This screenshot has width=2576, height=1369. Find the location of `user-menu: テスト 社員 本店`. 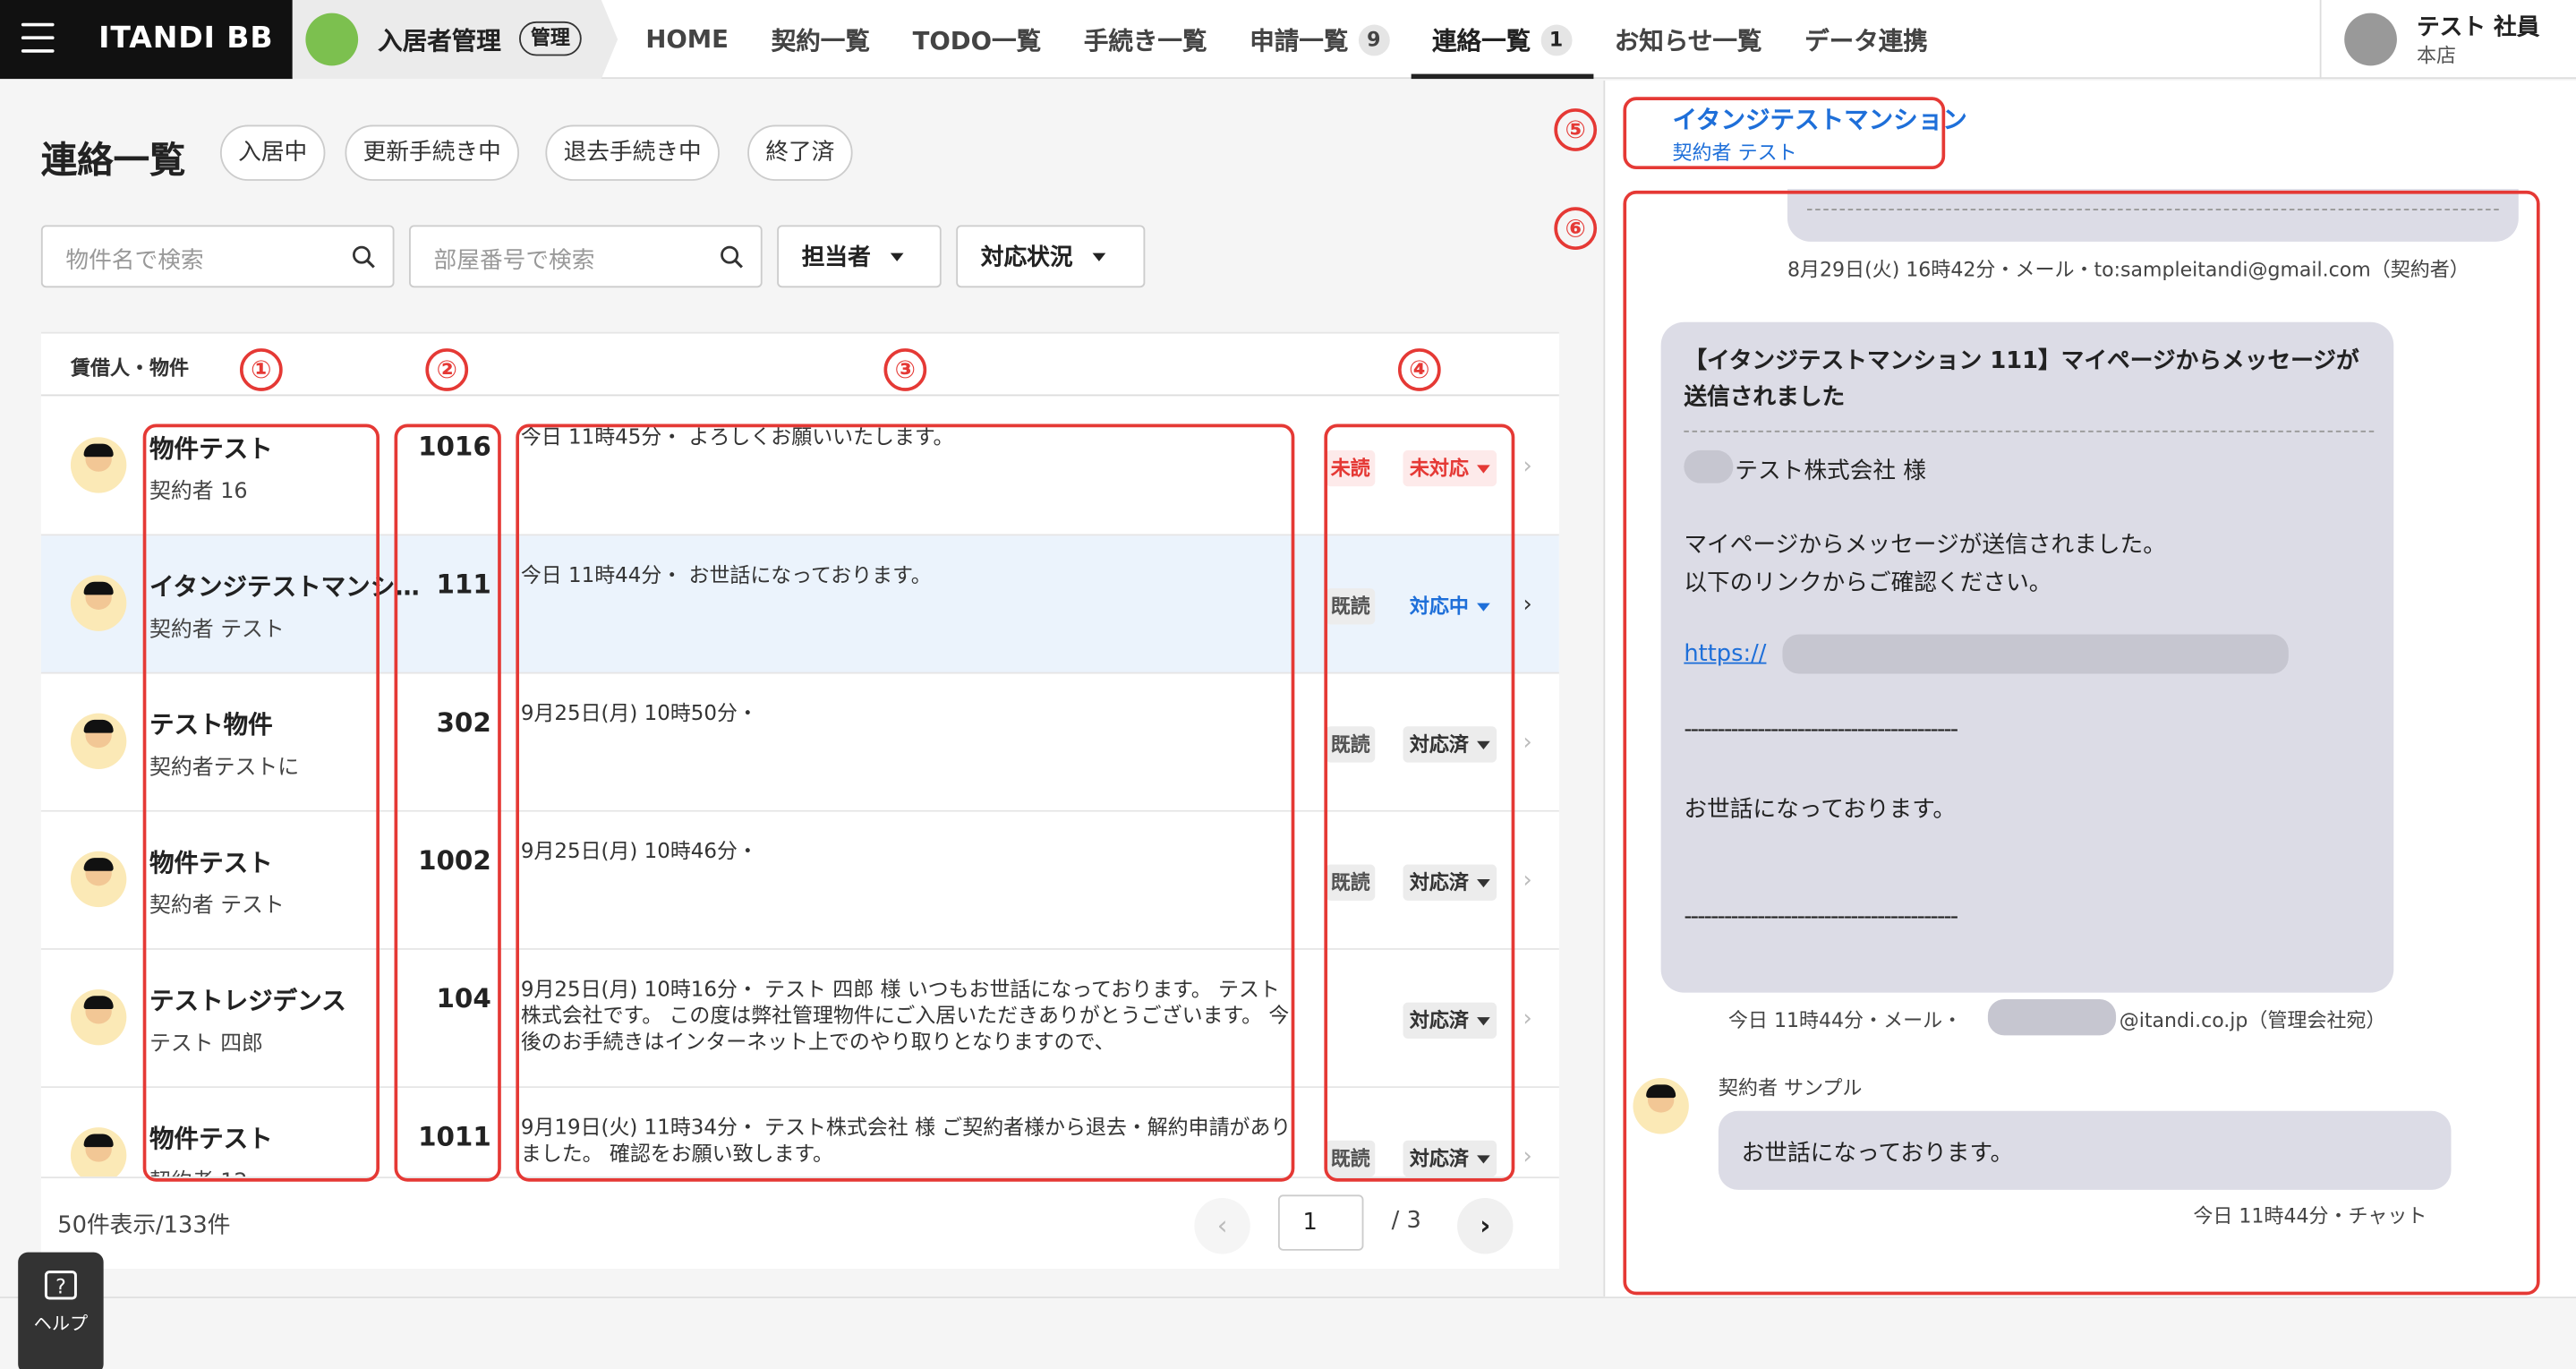

user-menu: テスト 社員 本店 is located at coordinates (2447, 40).